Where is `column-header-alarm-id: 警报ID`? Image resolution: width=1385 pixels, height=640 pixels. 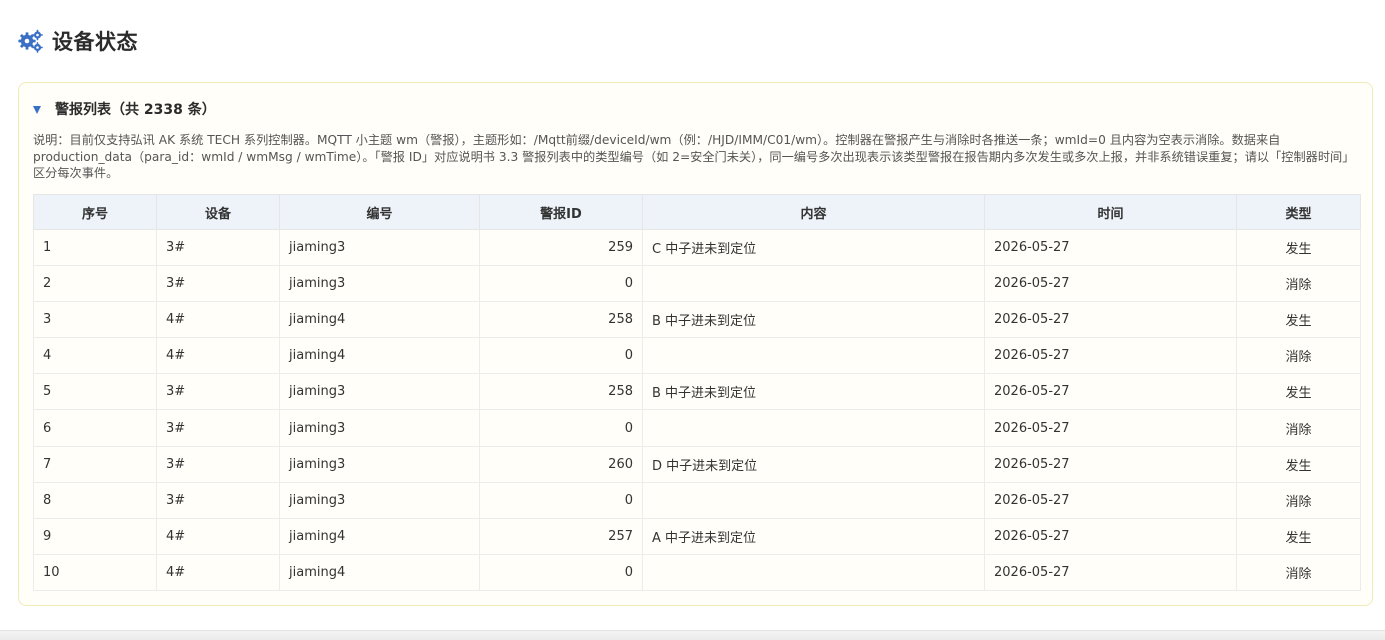
column-header-alarm-id: 警报ID is located at coordinates (561, 212).